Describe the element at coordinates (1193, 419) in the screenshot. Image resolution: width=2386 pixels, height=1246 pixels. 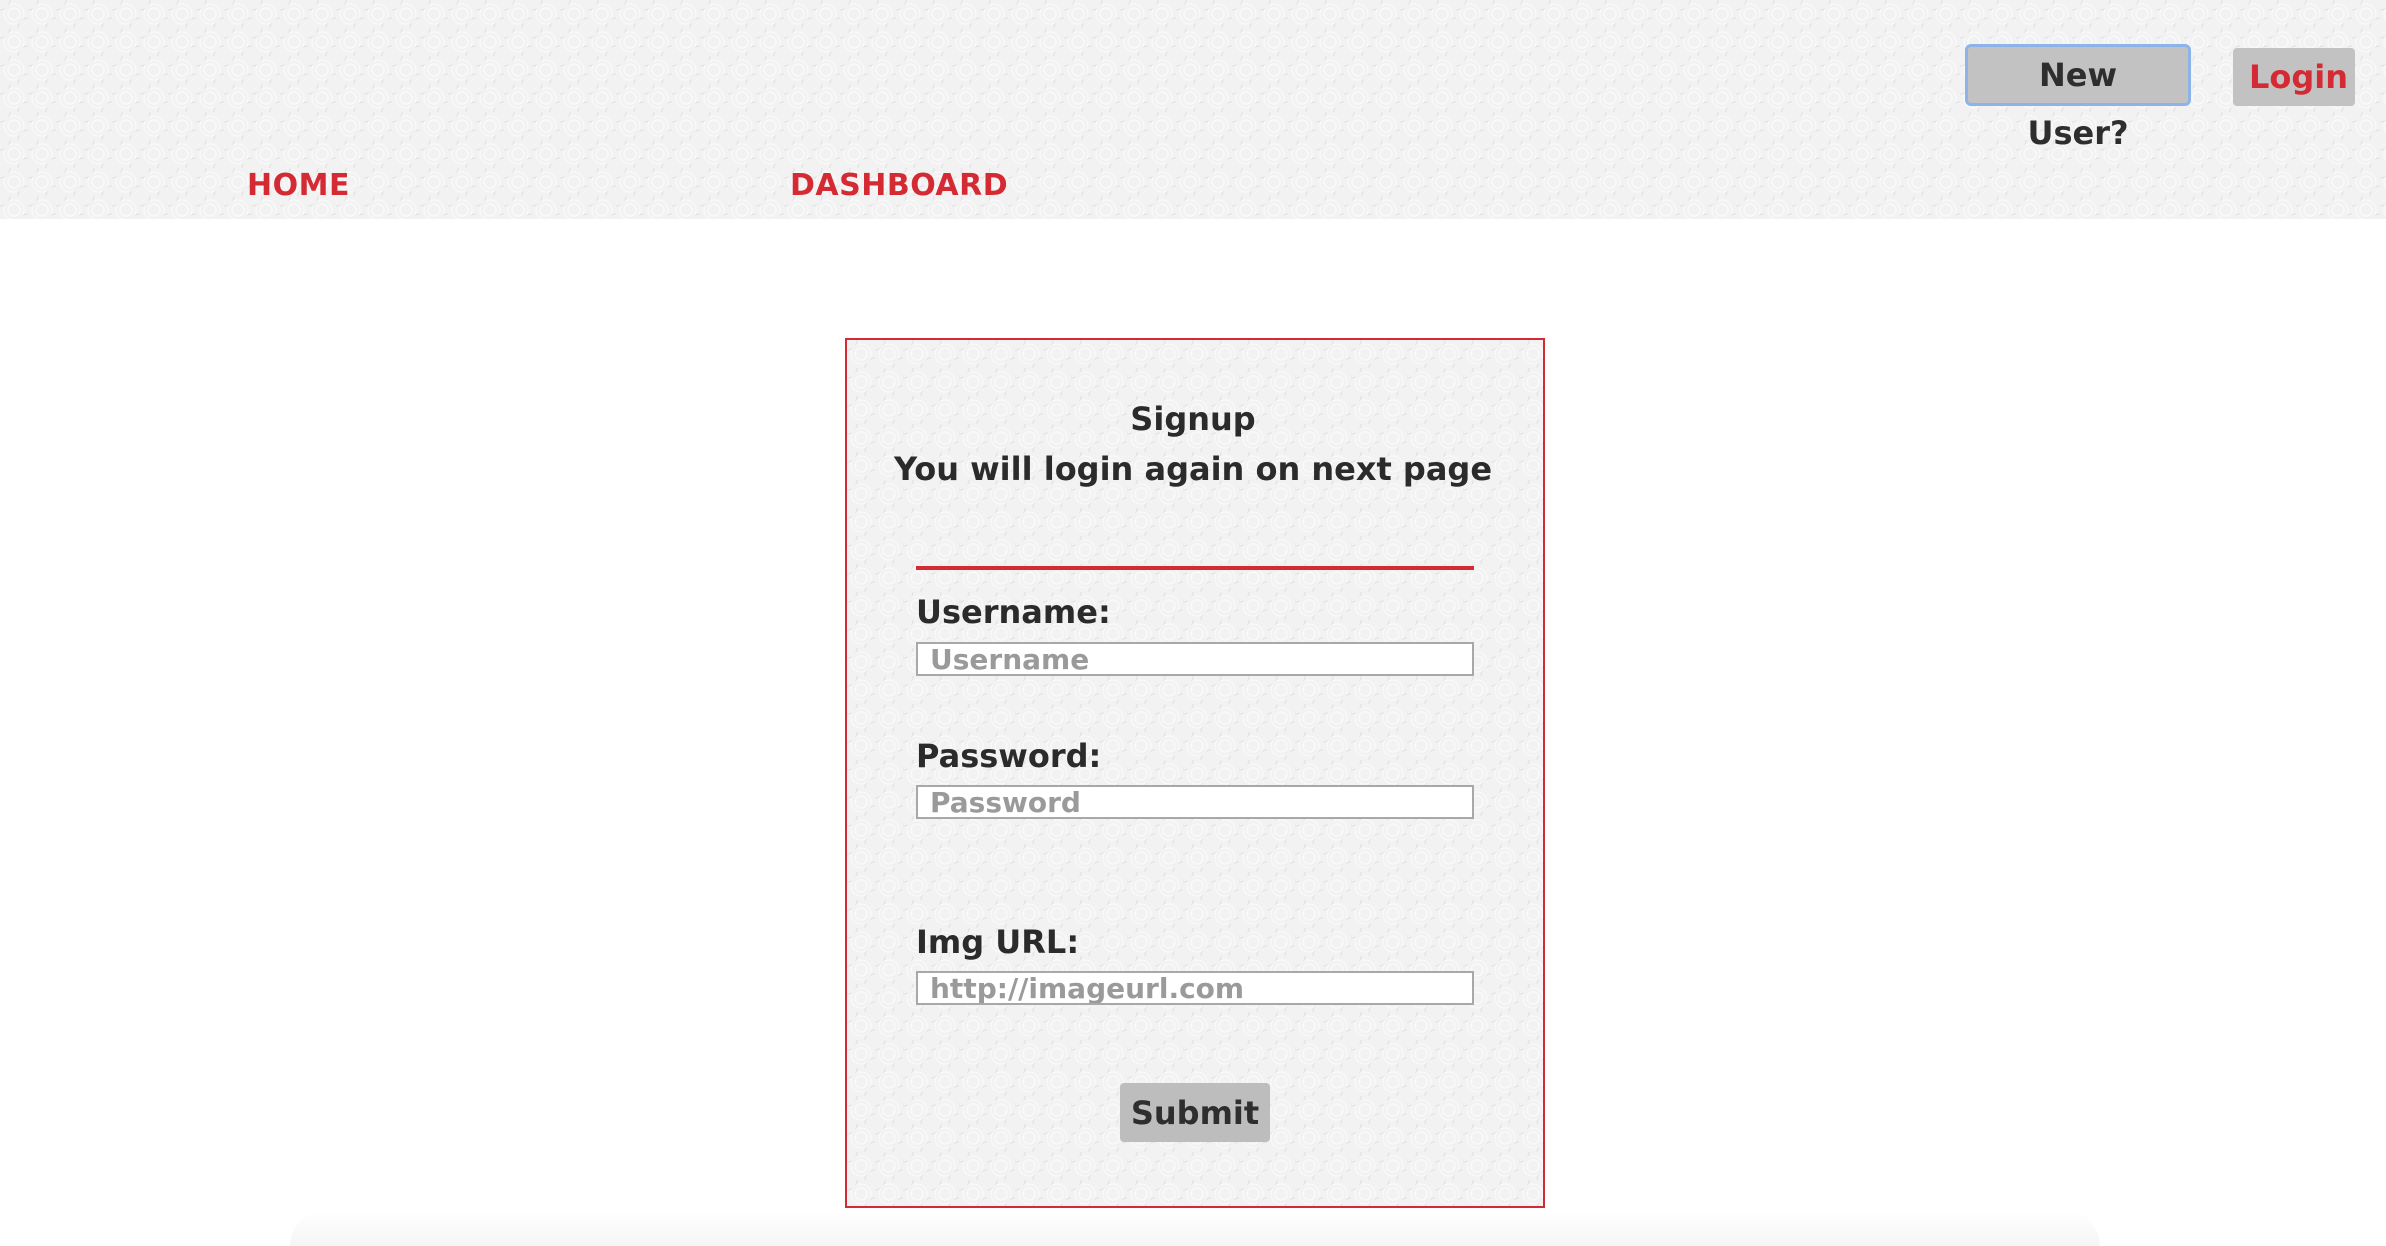
I see `signup-title: Signup` at that location.